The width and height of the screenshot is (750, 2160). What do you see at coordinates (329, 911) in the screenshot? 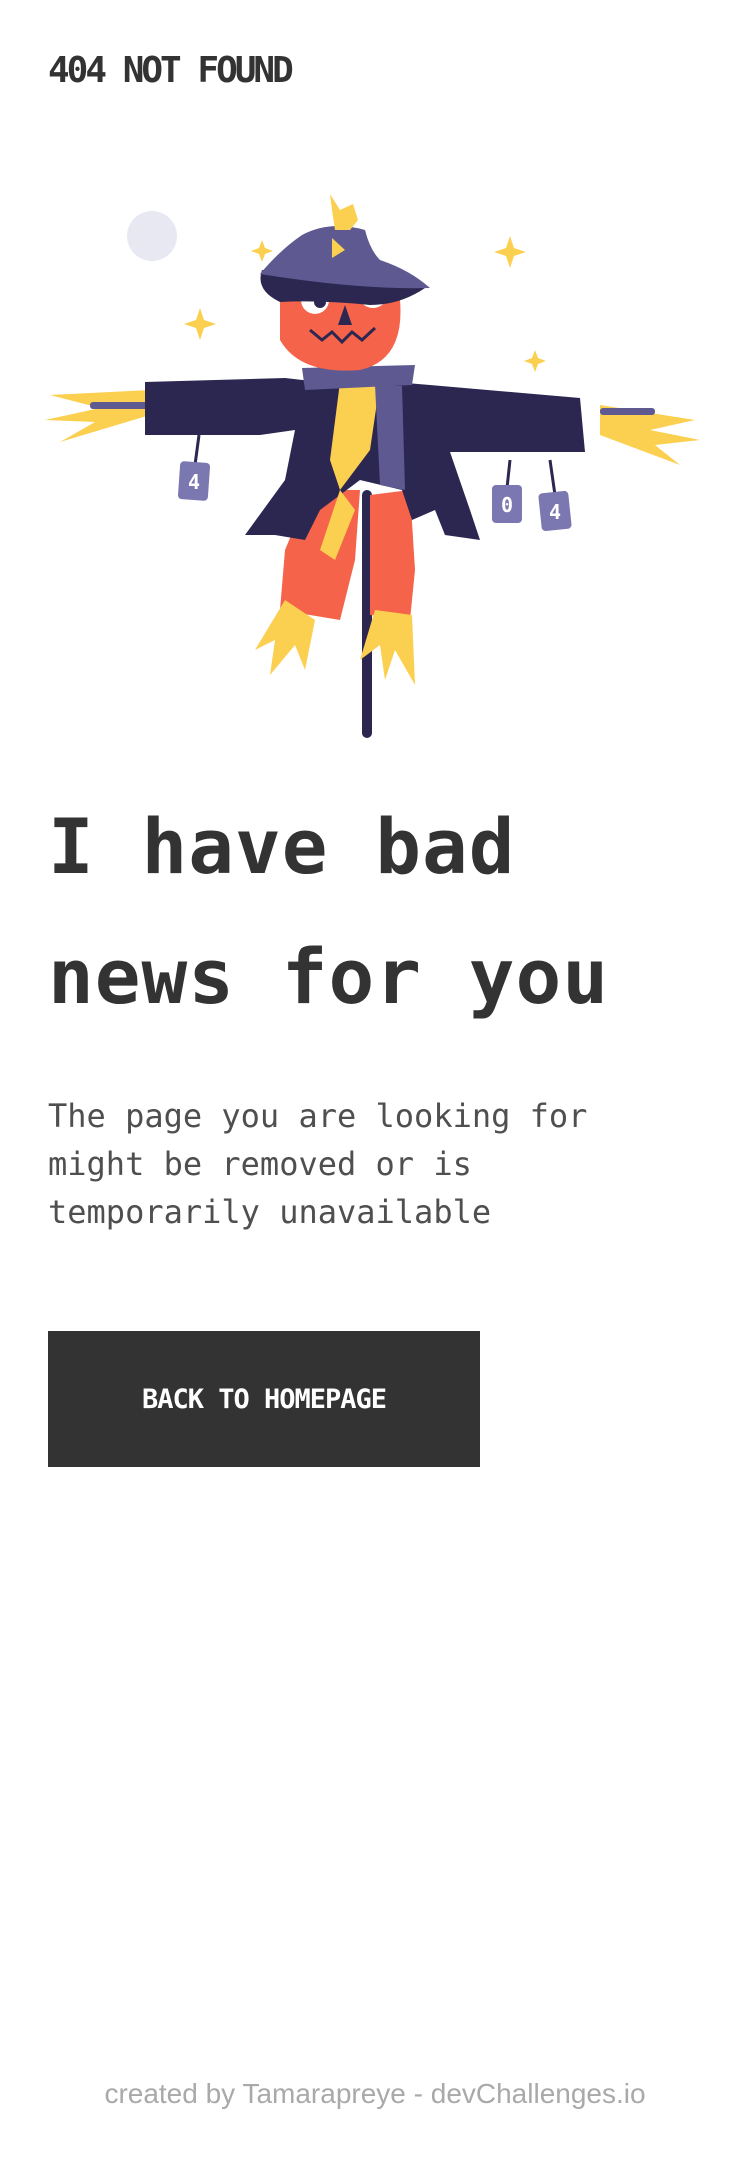
I see `page-headline: I have bad news for you` at bounding box center [329, 911].